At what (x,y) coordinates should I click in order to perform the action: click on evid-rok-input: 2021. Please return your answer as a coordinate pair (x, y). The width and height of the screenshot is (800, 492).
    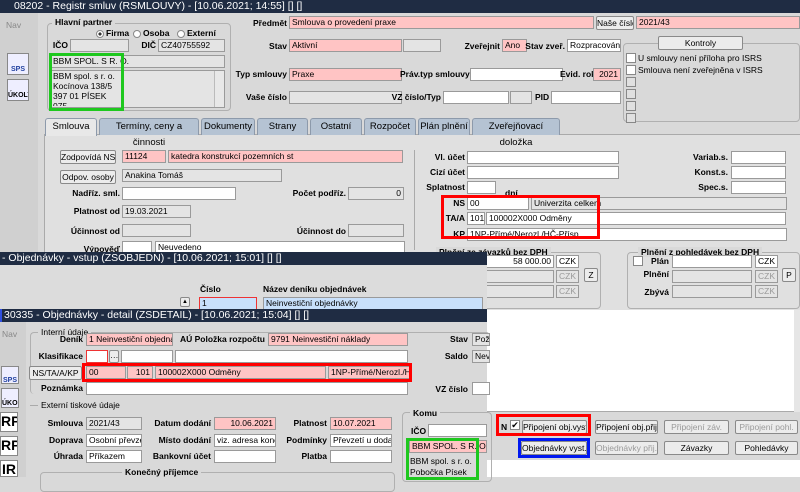
    Looking at the image, I should click on (607, 74).